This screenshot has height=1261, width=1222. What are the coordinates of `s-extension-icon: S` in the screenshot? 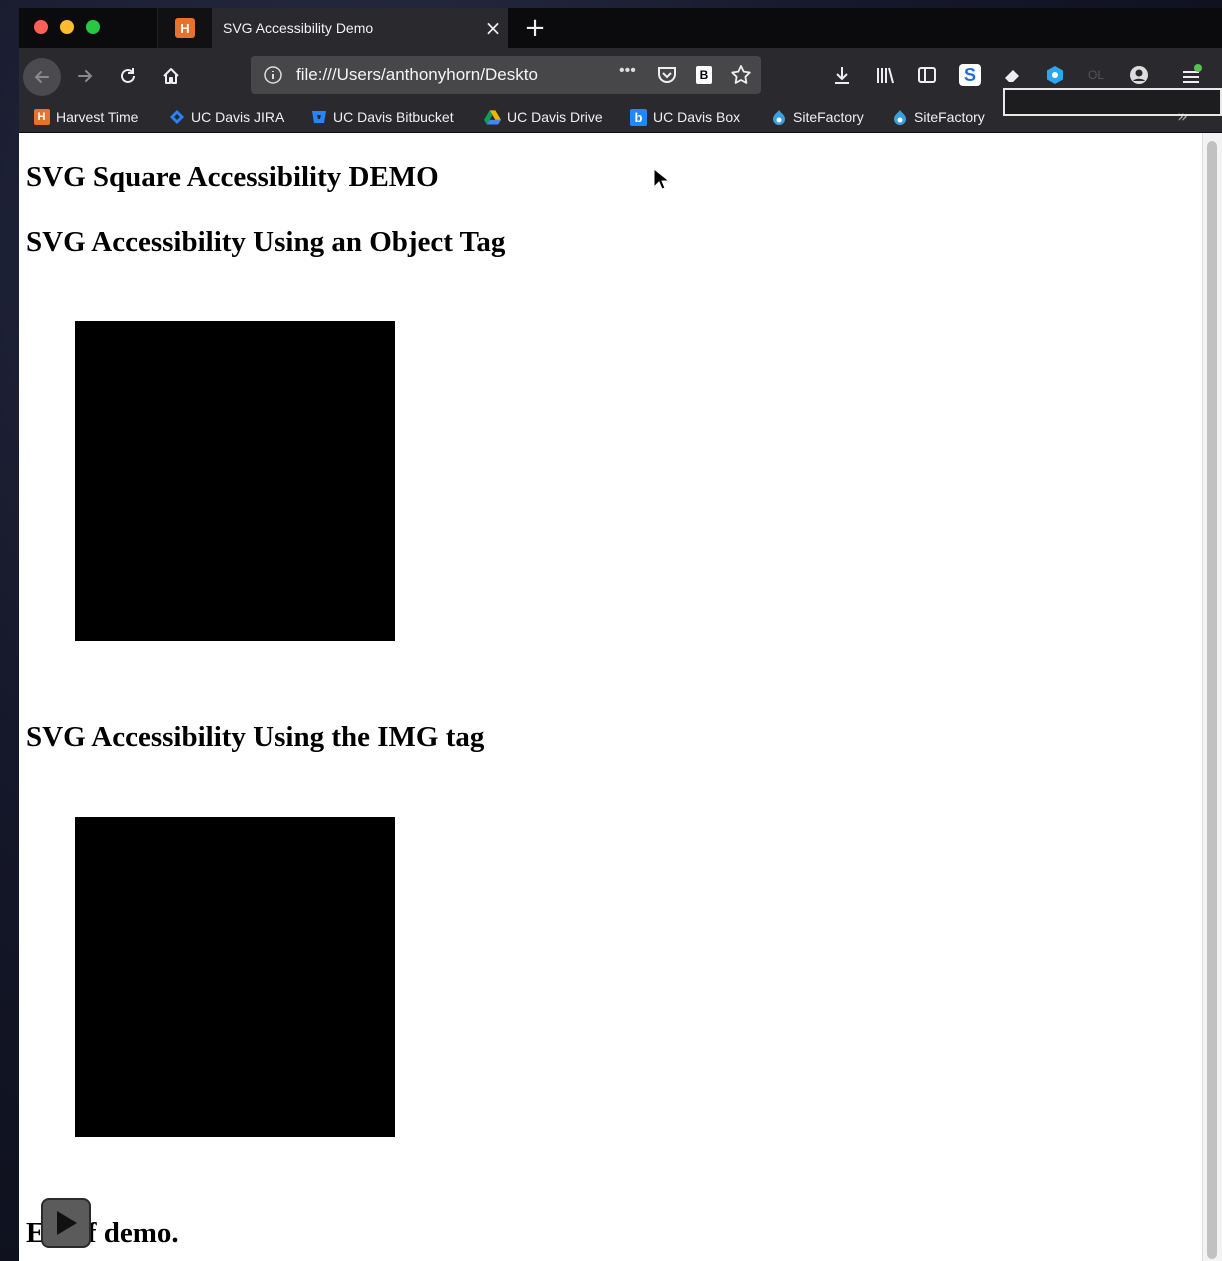 It's located at (970, 75).